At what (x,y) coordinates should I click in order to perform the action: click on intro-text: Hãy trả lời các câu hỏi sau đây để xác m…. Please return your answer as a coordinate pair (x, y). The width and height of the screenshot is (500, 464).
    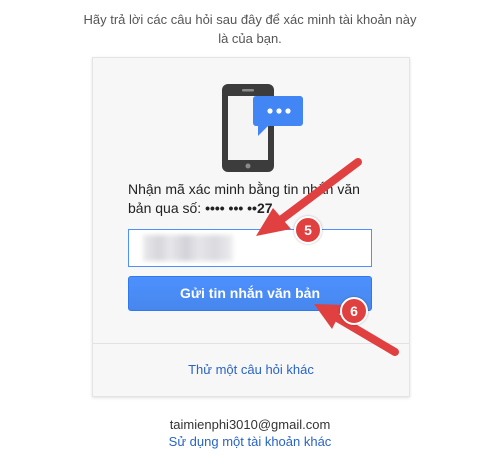
    Looking at the image, I should click on (250, 29).